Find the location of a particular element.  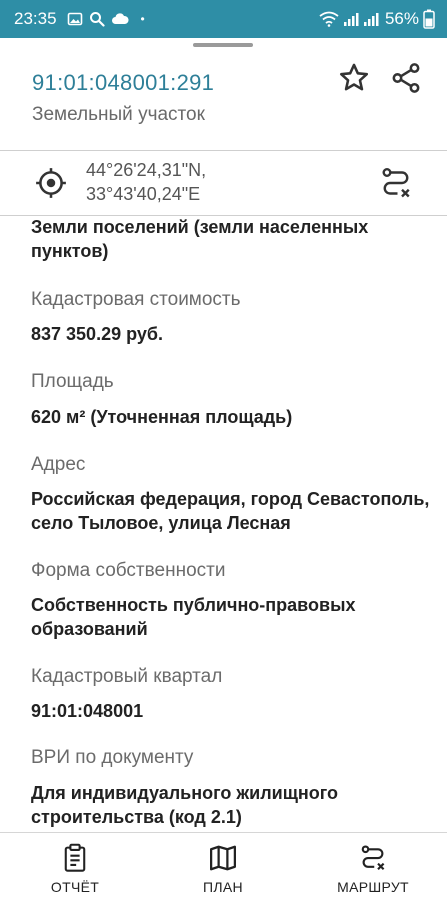

report-button: ОТЧЁТ is located at coordinates (75, 866).